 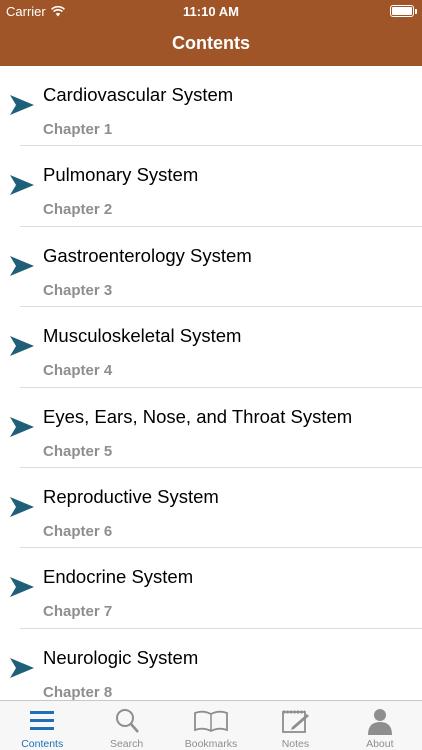 What do you see at coordinates (78, 612) in the screenshot?
I see `chapter-number: Chapter 7` at bounding box center [78, 612].